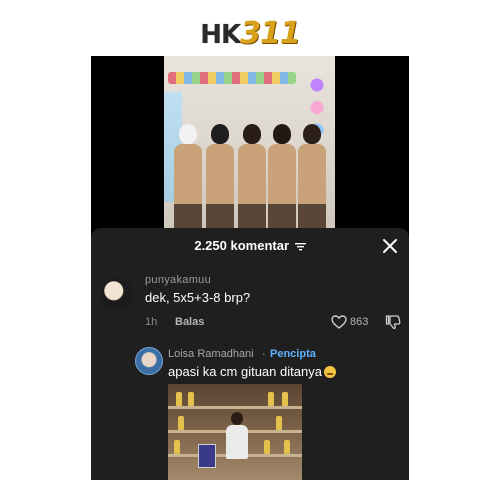 Image resolution: width=500 pixels, height=500 pixels. Describe the element at coordinates (293, 354) in the screenshot. I see `creator-badge: Pencipta` at that location.